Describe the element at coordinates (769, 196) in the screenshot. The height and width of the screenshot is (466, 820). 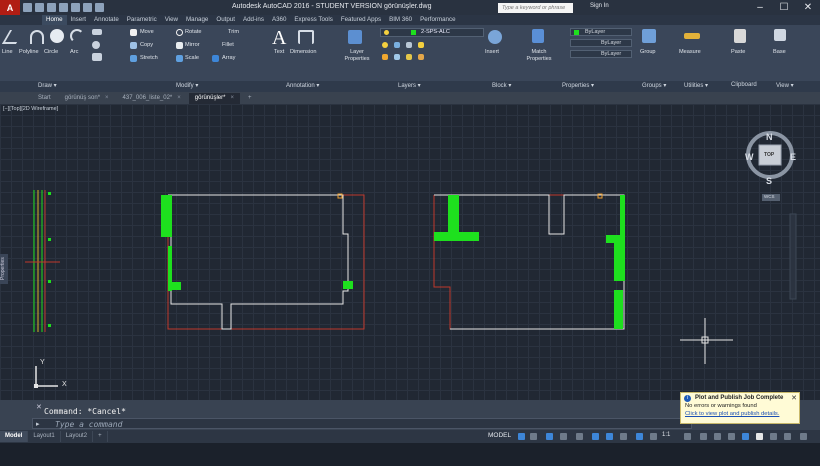
I see `wcs-label: WCS` at that location.